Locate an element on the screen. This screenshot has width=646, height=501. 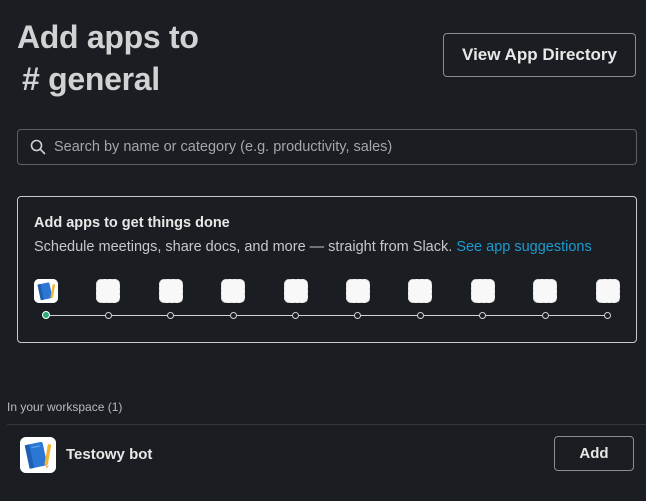
title-line-1: Add apps to is located at coordinates (108, 37).